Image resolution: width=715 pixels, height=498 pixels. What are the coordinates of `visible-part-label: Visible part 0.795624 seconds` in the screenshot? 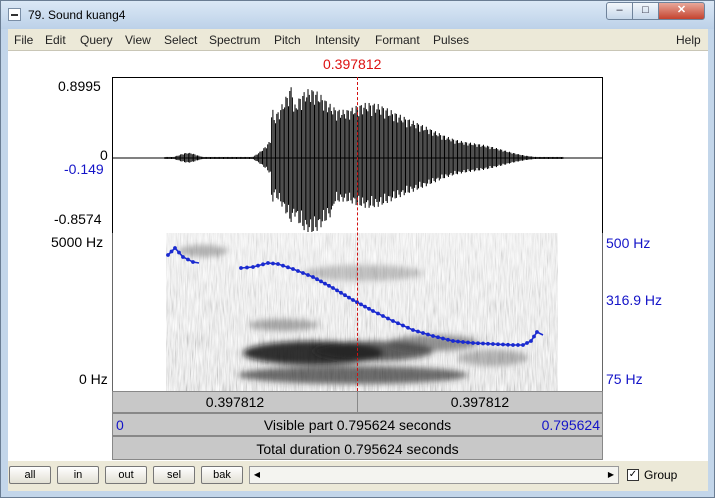 It's located at (357, 425).